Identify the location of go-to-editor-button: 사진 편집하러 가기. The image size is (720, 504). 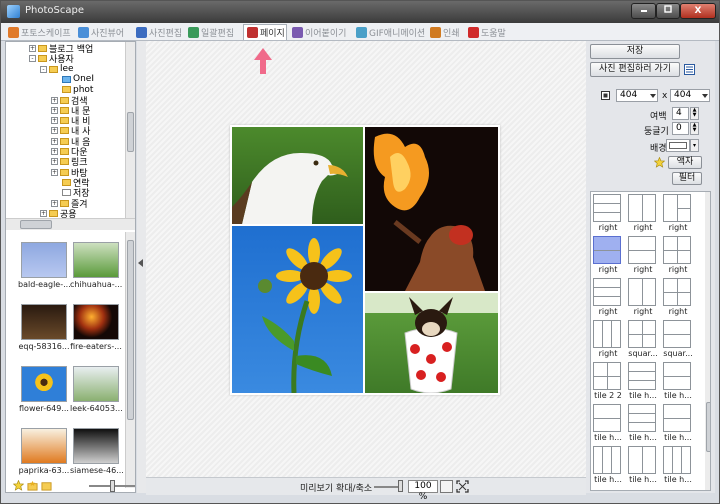
(635, 69).